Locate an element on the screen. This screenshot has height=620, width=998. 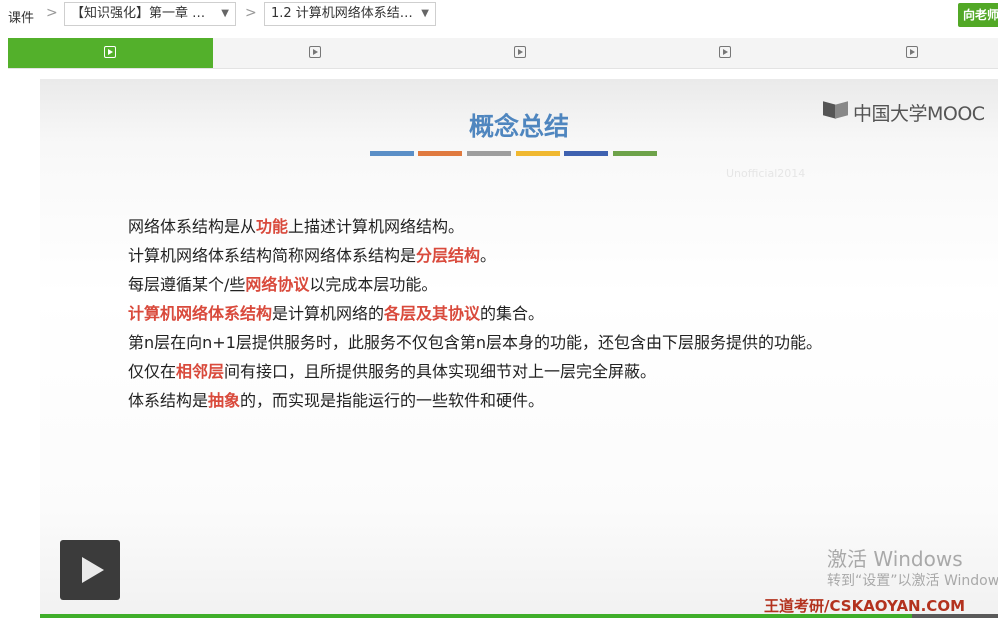
slide-line: 计算机网络体系结构简称网络体系结构是分层结构。 is located at coordinates (475, 255).